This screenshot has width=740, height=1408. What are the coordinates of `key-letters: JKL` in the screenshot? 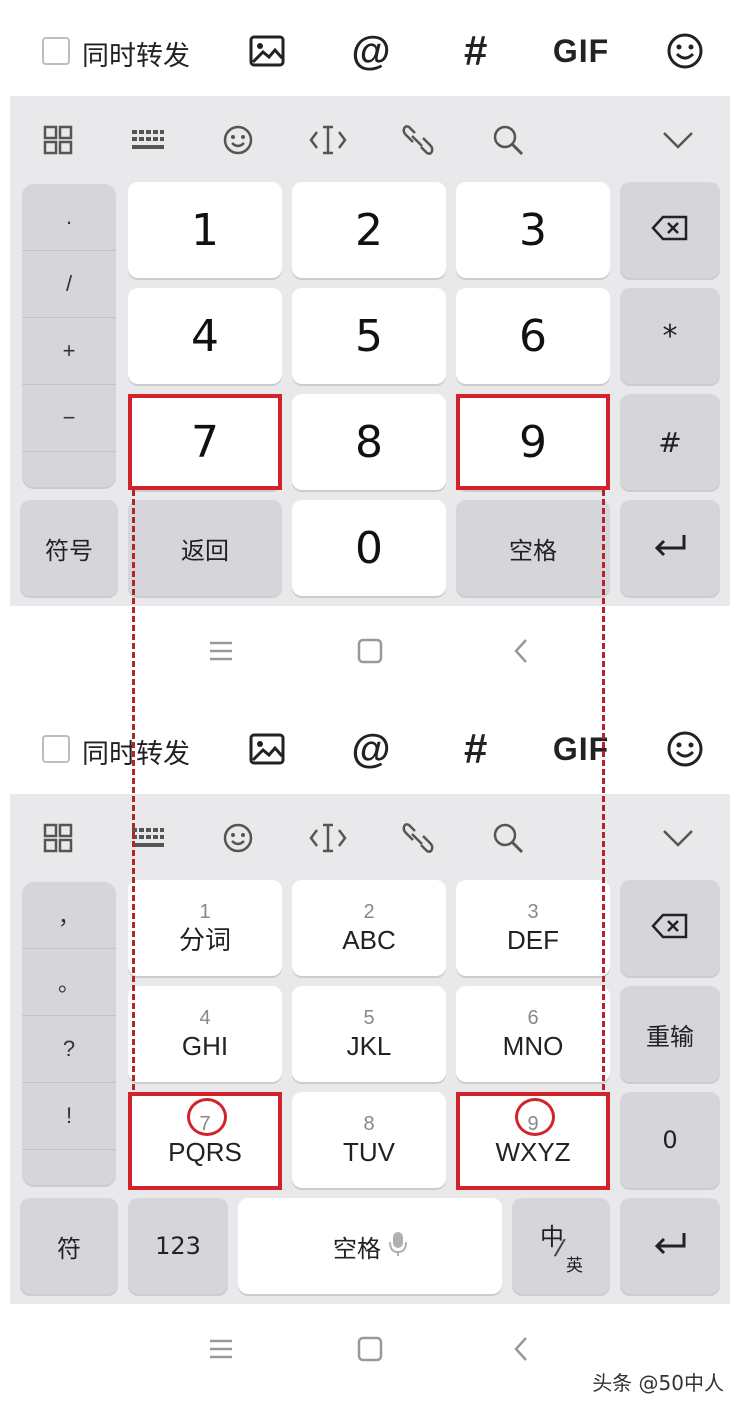 It's located at (369, 1046).